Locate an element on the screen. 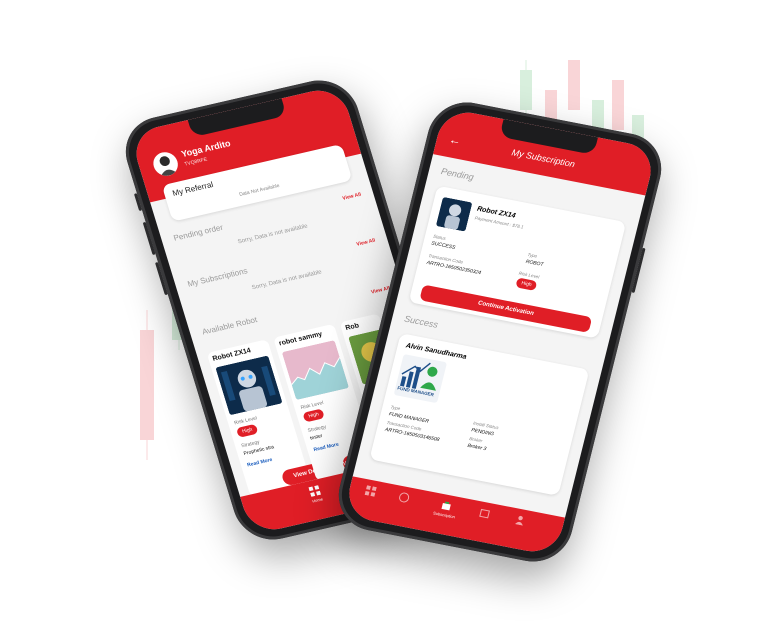 The width and height of the screenshot is (764, 624). subscription-icon is located at coordinates (446, 506).